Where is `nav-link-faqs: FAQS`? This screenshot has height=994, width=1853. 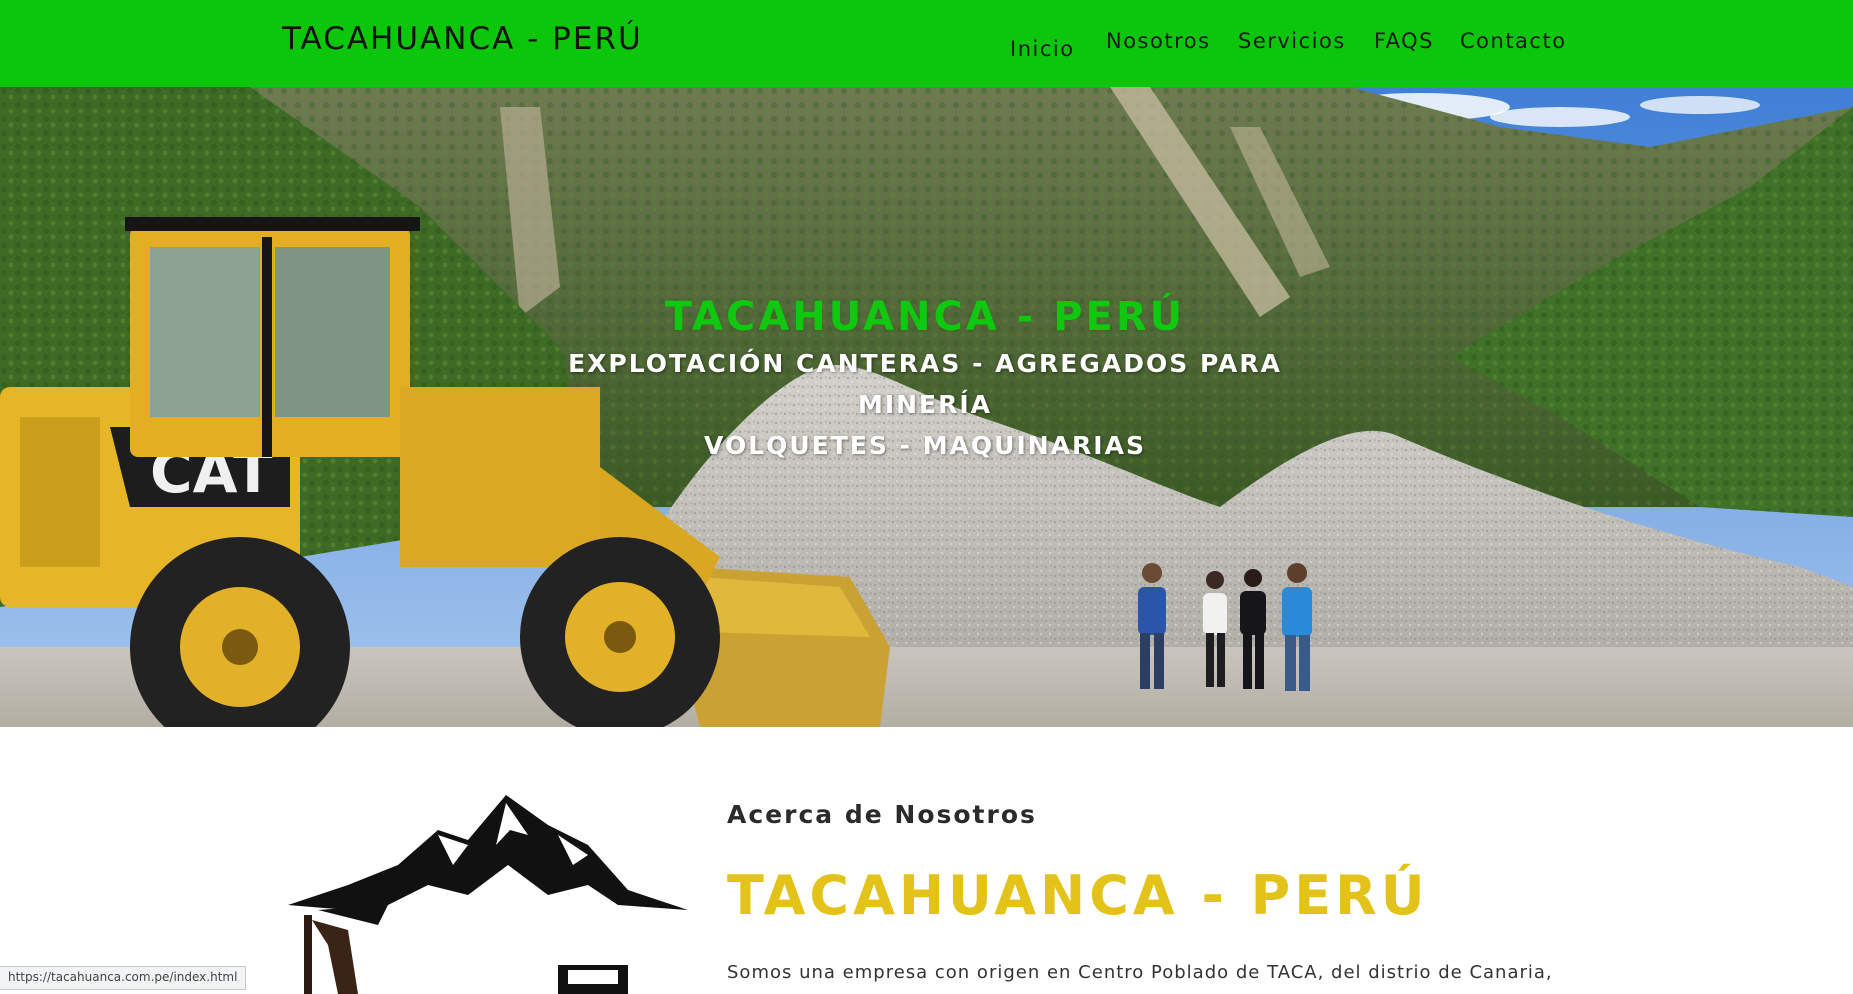
nav-link-faqs: FAQS is located at coordinates (1404, 41).